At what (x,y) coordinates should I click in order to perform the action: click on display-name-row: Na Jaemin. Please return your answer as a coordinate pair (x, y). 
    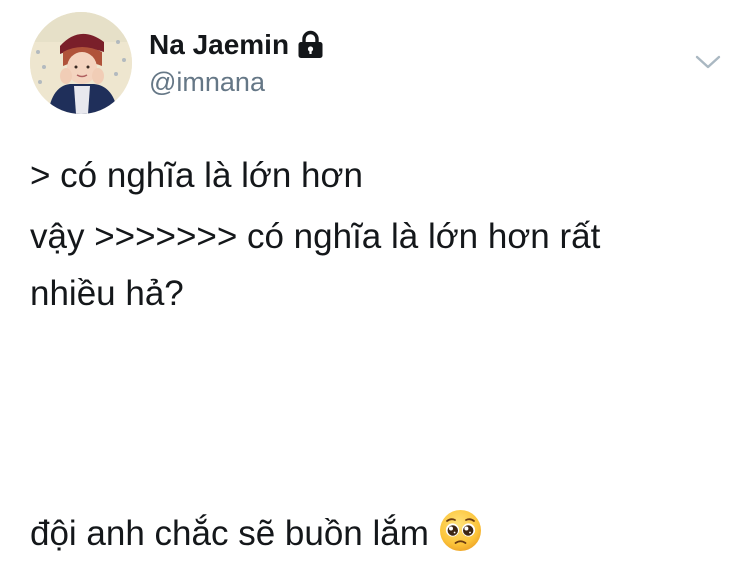
    Looking at the image, I should click on (236, 45).